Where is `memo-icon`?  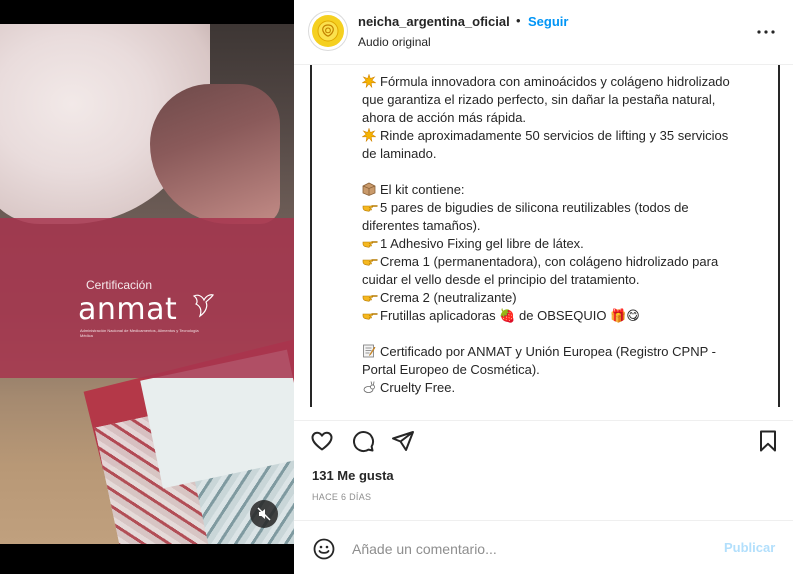
memo-icon is located at coordinates (369, 351).